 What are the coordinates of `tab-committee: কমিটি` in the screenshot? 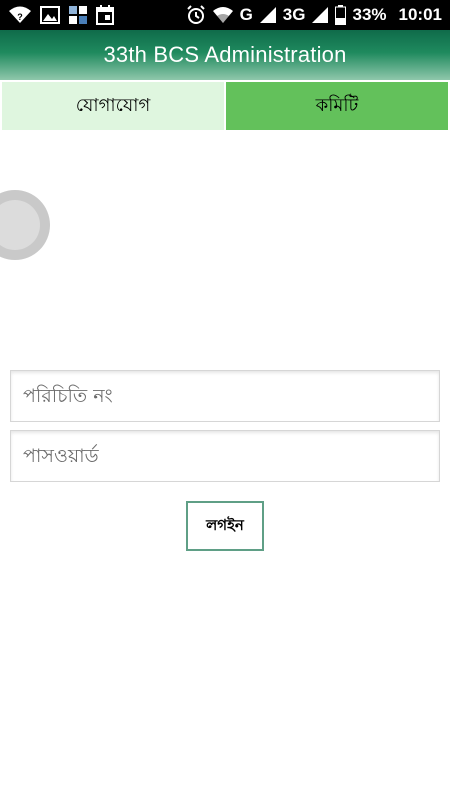 It's located at (337, 106).